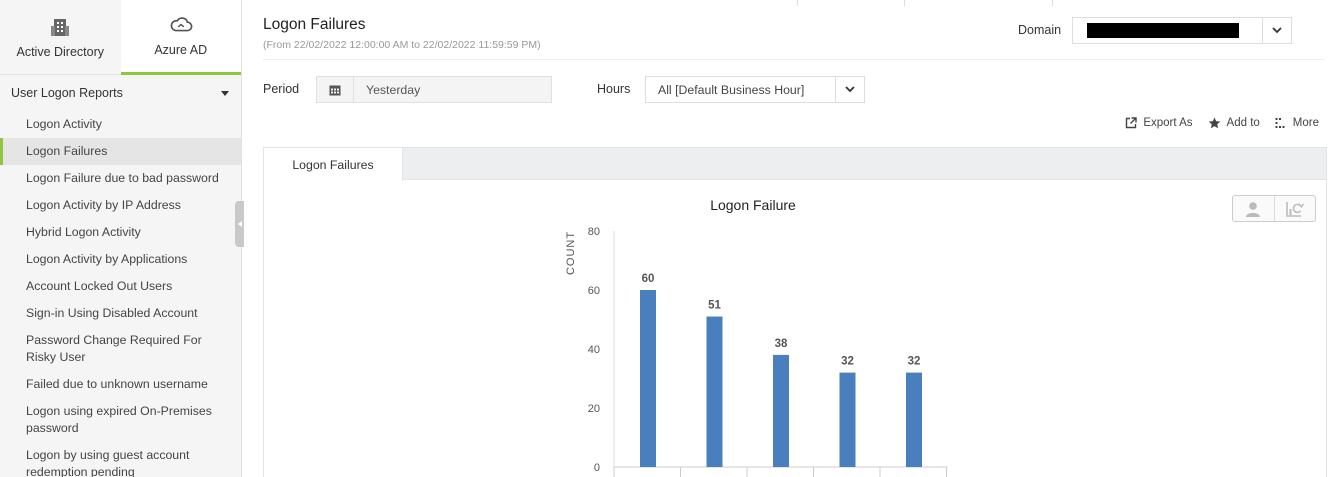 The image size is (1335, 477). Describe the element at coordinates (335, 89) in the screenshot. I see `calendar-icon` at that location.